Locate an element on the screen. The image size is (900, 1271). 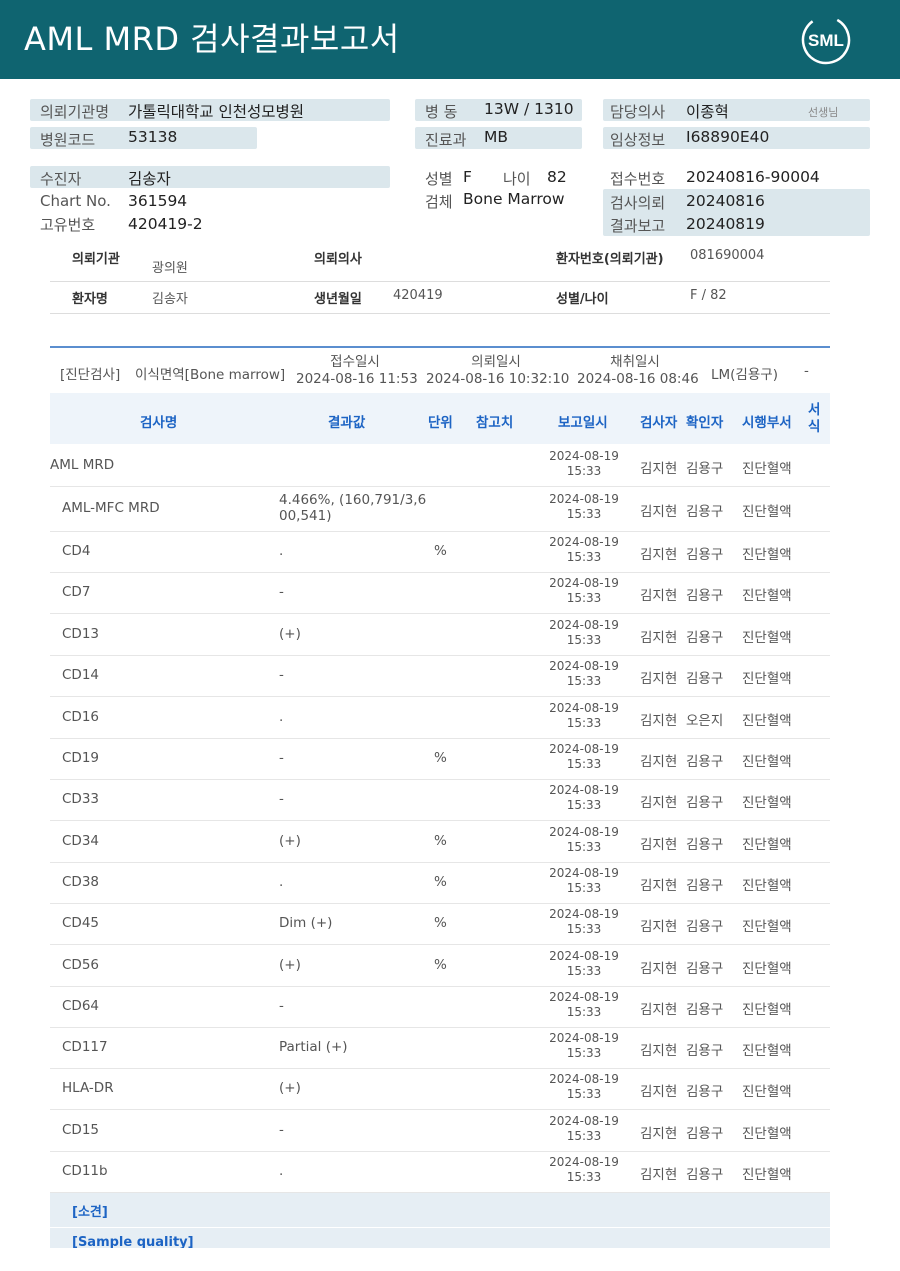
table-row: CD33 - 2024-08-19 15:33 김지현 김용구 진단혈액 is located at coordinates (440, 800).